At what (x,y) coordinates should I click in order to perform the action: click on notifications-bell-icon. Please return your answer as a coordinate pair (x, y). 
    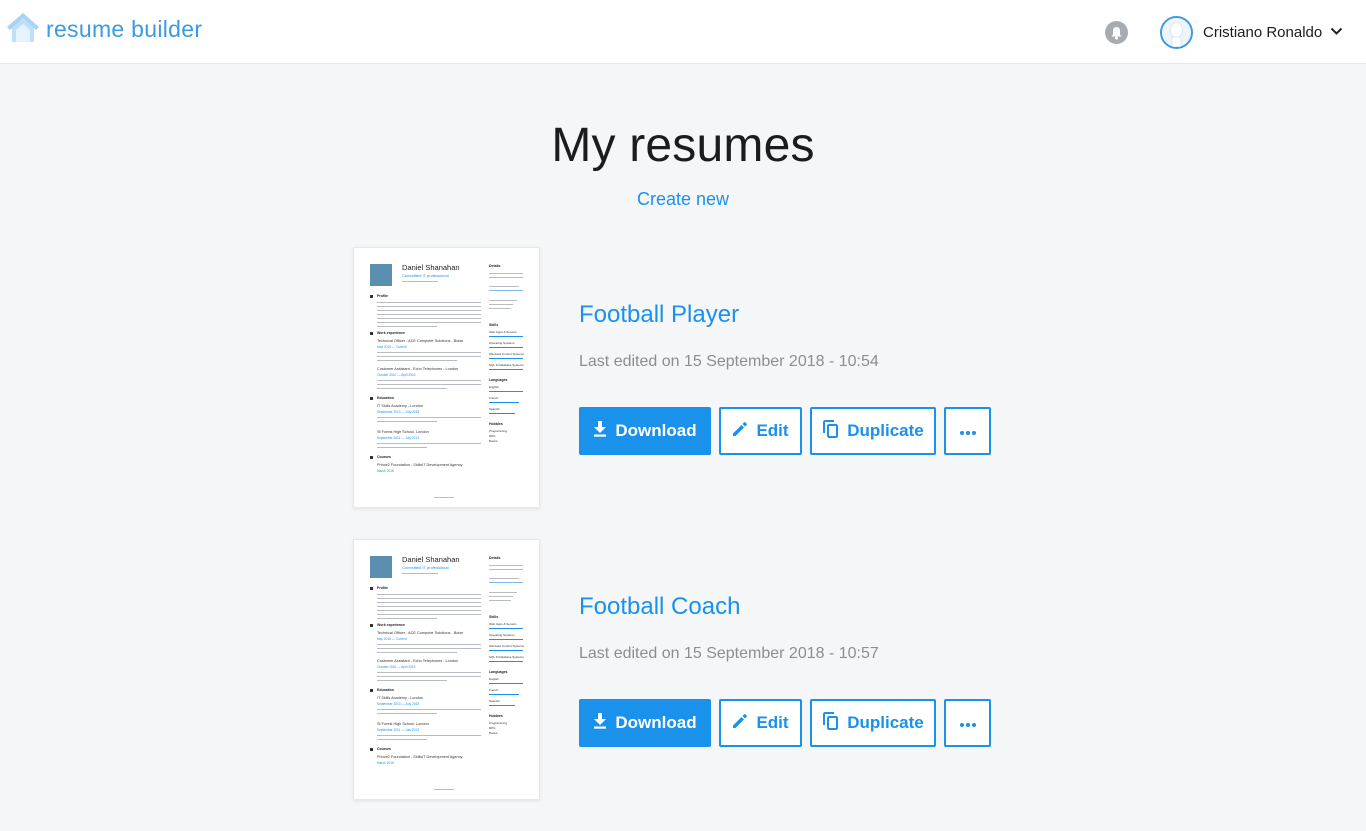
    Looking at the image, I should click on (1116, 32).